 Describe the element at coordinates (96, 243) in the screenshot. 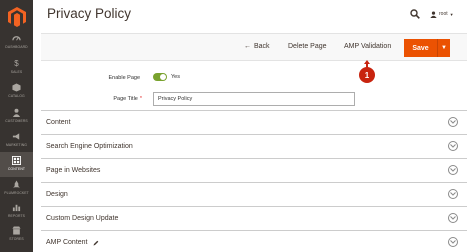

I see `pencil-icon` at that location.